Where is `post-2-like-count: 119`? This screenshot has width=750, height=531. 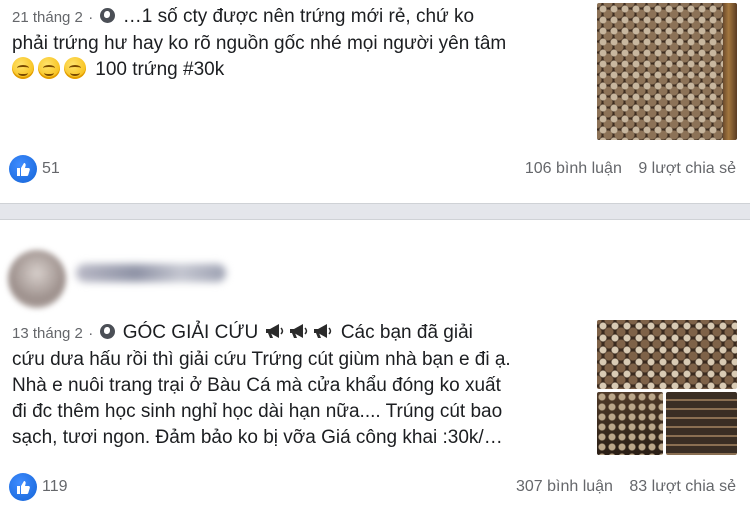
post-2-like-count: 119 is located at coordinates (55, 487).